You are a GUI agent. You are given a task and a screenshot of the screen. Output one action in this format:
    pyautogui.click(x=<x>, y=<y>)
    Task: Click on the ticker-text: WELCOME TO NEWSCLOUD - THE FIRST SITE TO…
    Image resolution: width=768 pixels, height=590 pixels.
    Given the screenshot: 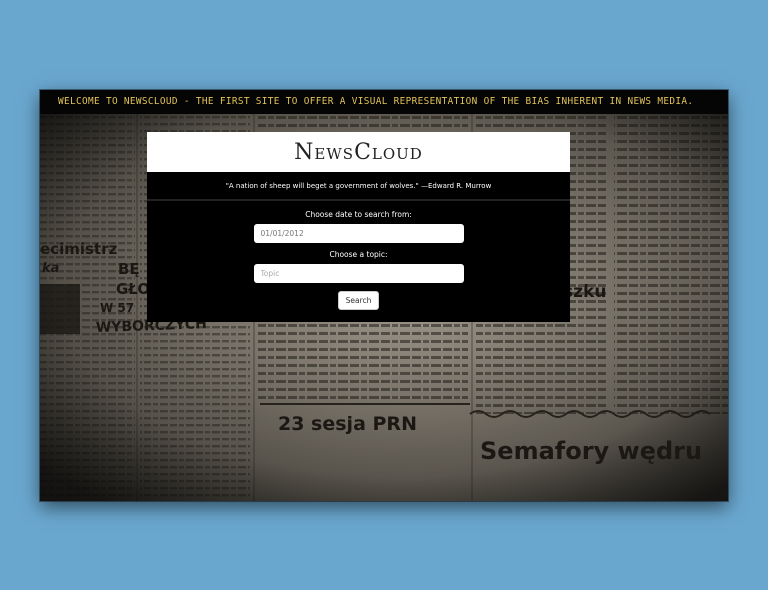 What is the action you would take?
    pyautogui.click(x=376, y=101)
    